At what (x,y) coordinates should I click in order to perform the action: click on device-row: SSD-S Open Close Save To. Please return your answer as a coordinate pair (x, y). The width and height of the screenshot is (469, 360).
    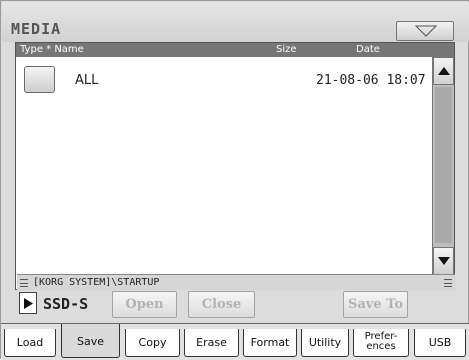
    Looking at the image, I should click on (235, 305).